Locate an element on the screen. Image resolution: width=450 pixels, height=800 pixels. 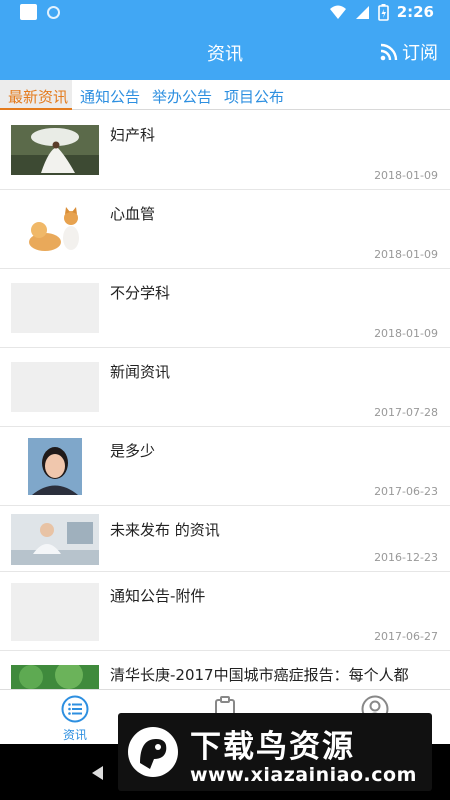
news-title: 未来发布 的资讯 is located at coordinates (165, 530).